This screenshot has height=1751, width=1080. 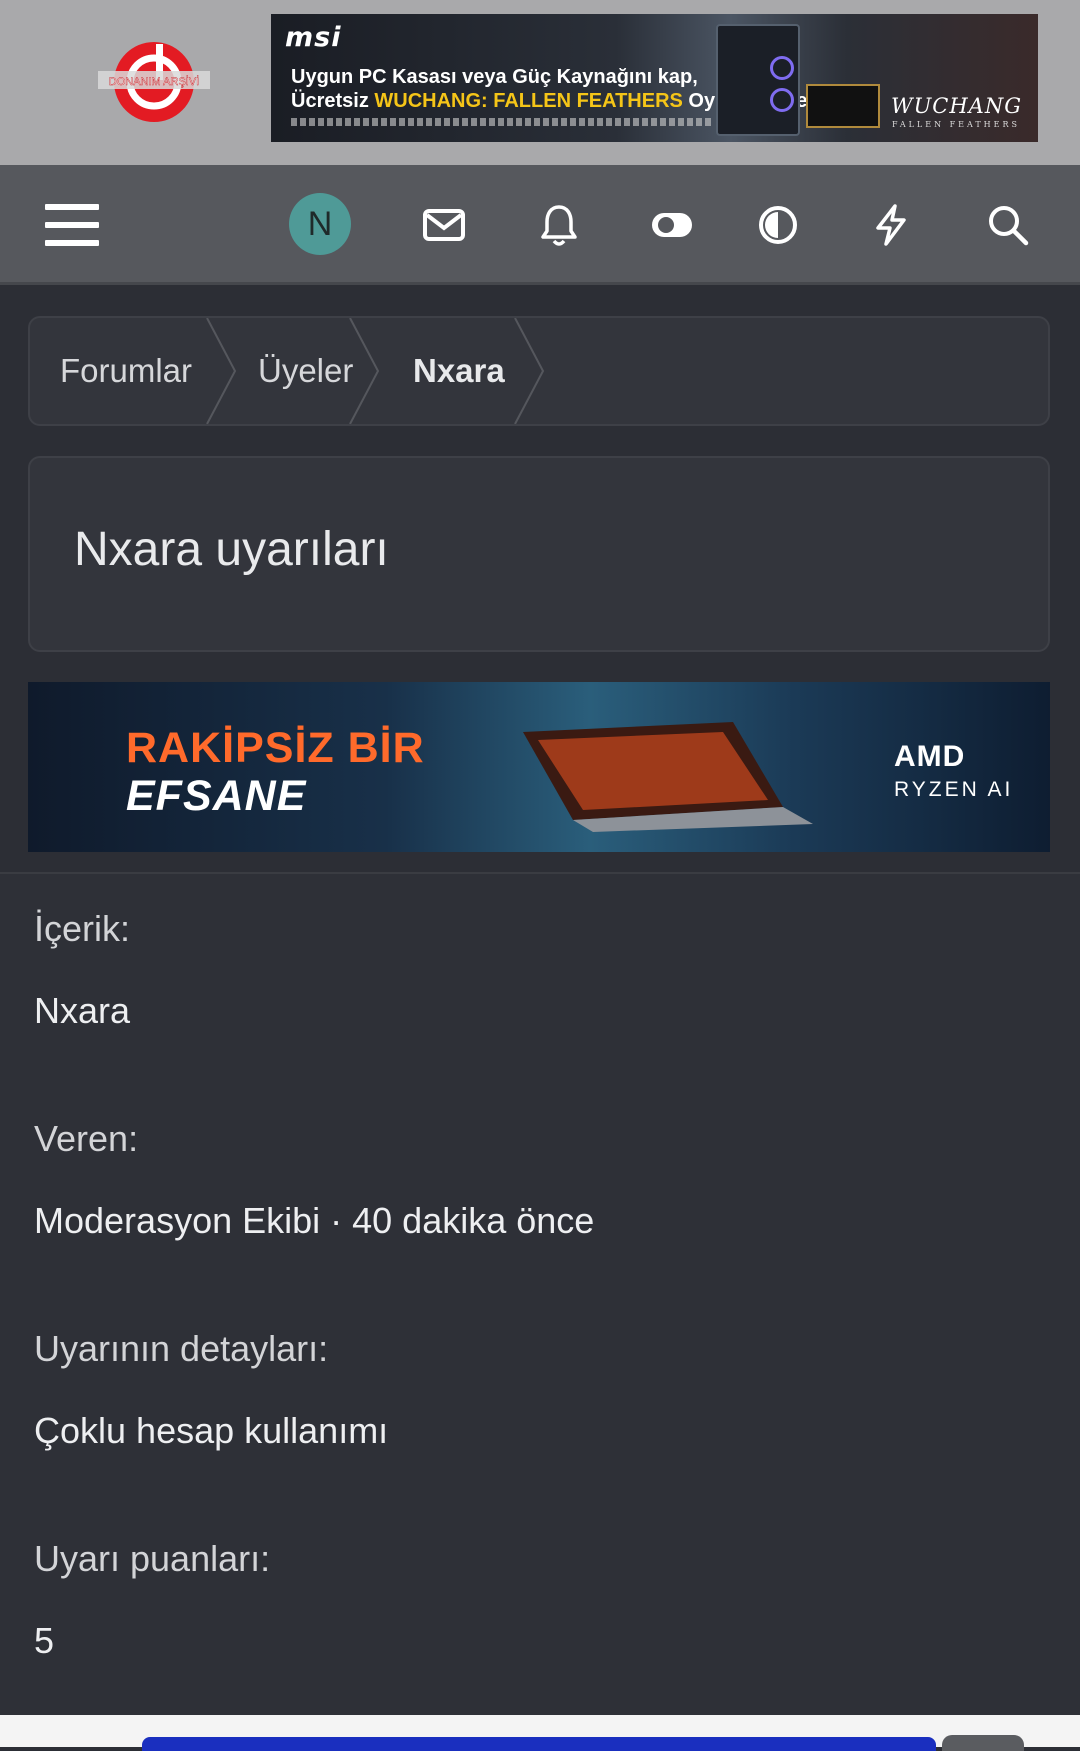 What do you see at coordinates (672, 225) in the screenshot?
I see `toggle-icon` at bounding box center [672, 225].